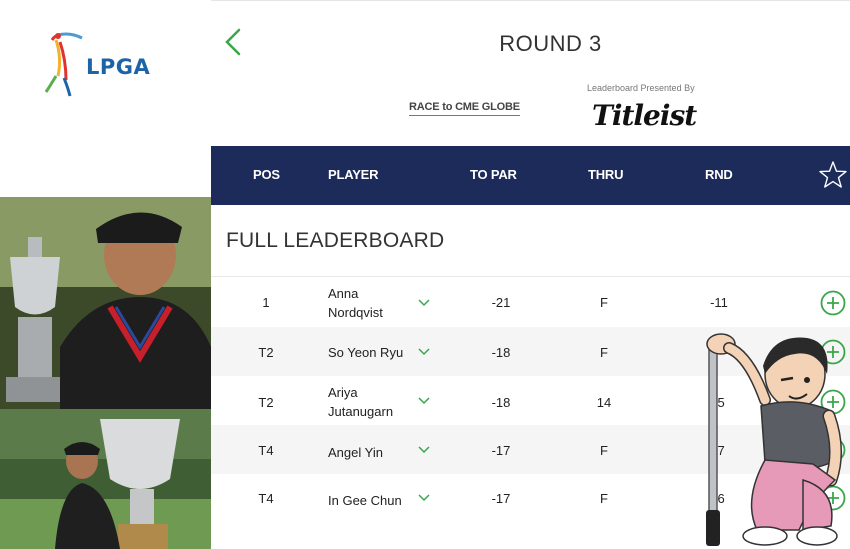  Describe the element at coordinates (365, 500) in the screenshot. I see `player-name-line1: In Gee Chun` at that location.